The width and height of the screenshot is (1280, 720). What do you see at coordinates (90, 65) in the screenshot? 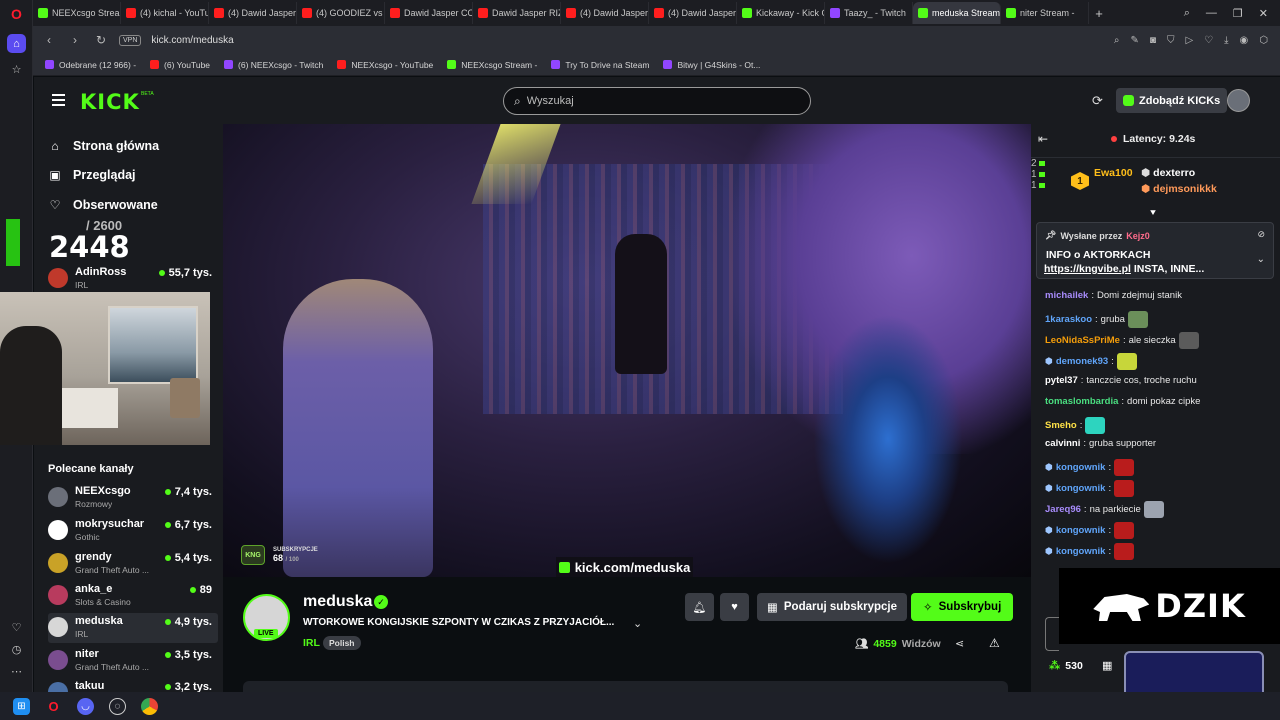
I see `bookmark-item: Odebrane (12 966) -` at bounding box center [90, 65].